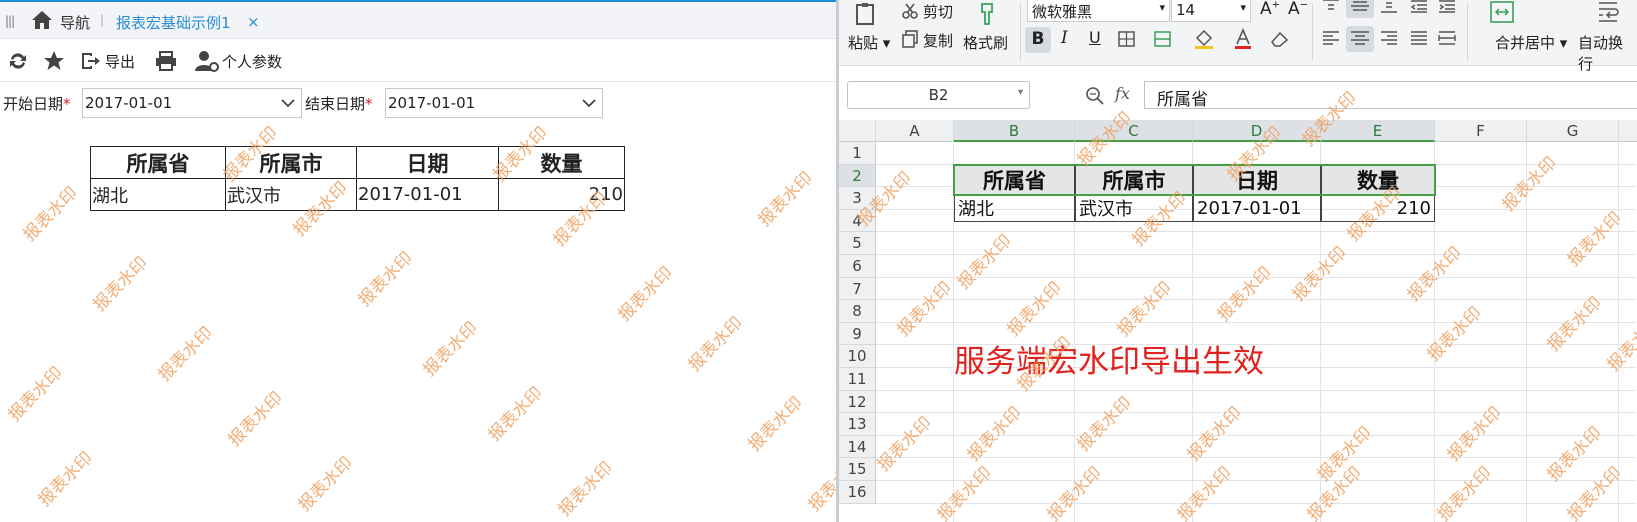 Image resolution: width=1637 pixels, height=522 pixels. What do you see at coordinates (1389, 7) in the screenshot?
I see `align-bottom-icon` at bounding box center [1389, 7].